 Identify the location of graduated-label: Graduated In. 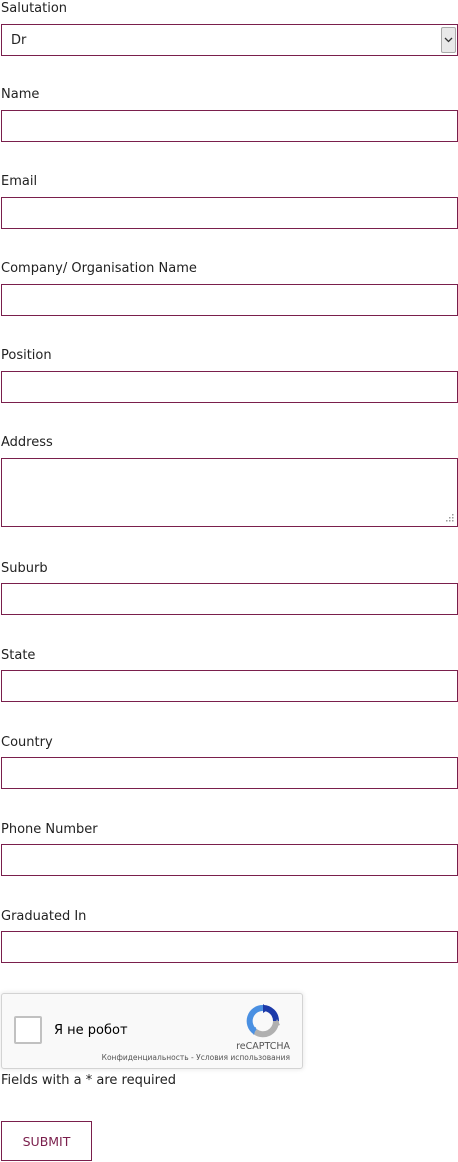
(44, 916).